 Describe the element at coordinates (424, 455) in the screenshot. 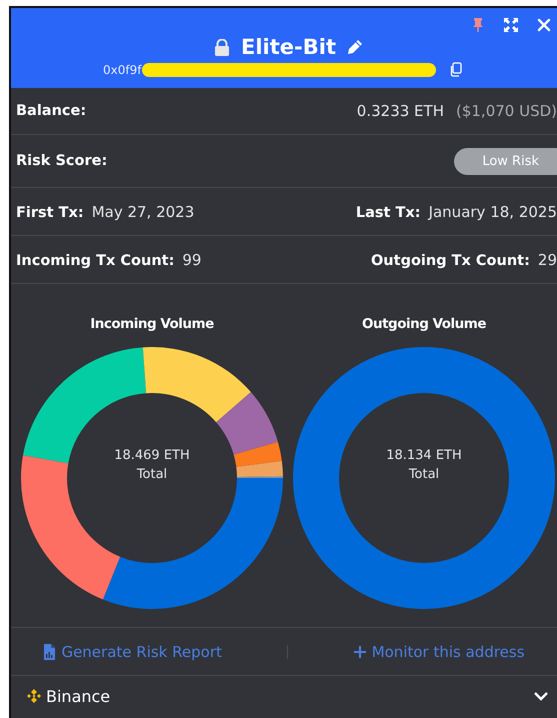

I see `total-amount: 18.134 ETH` at that location.